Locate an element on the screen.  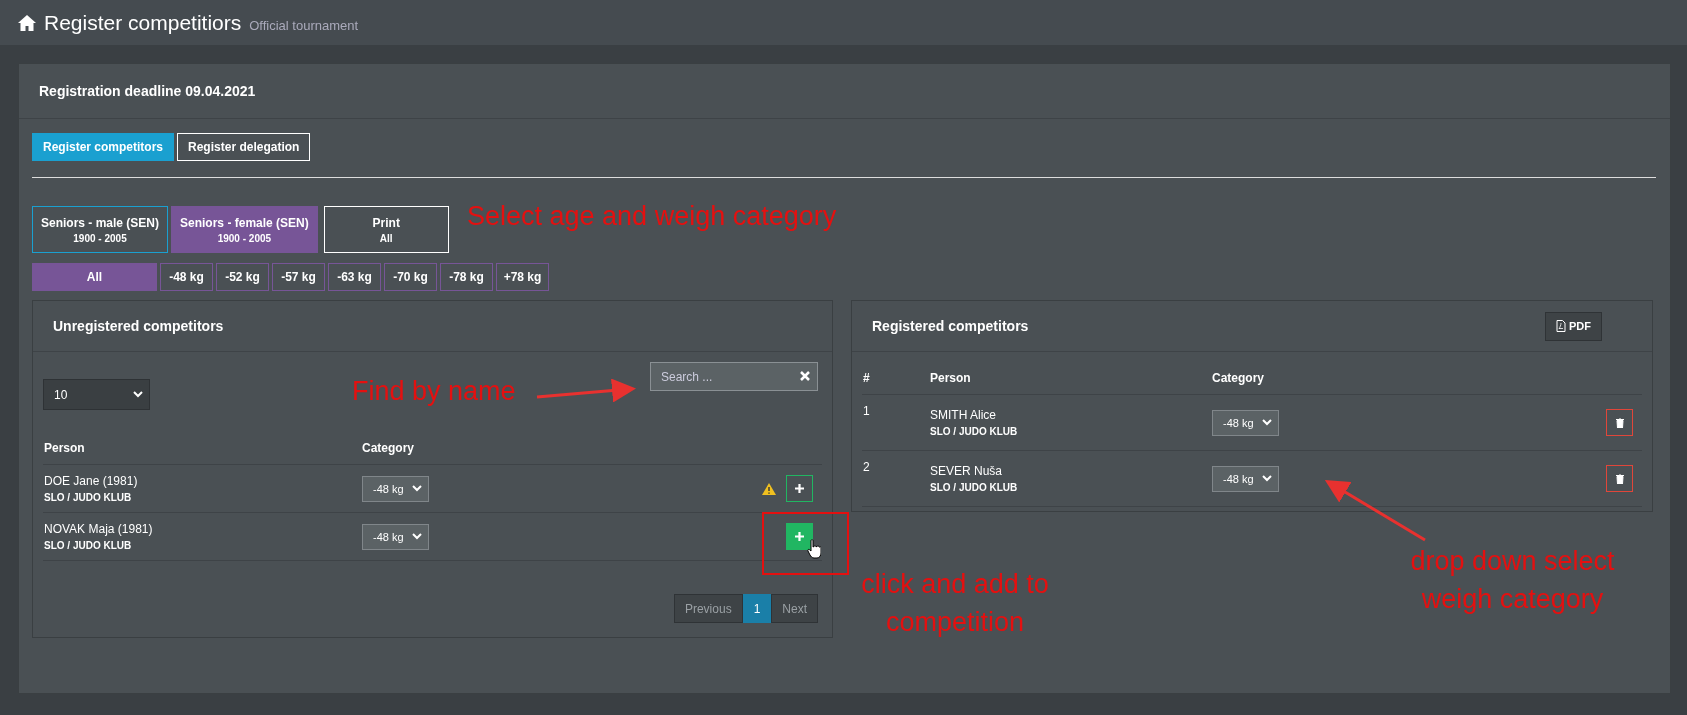
document-icon is located at coordinates (1561, 326).